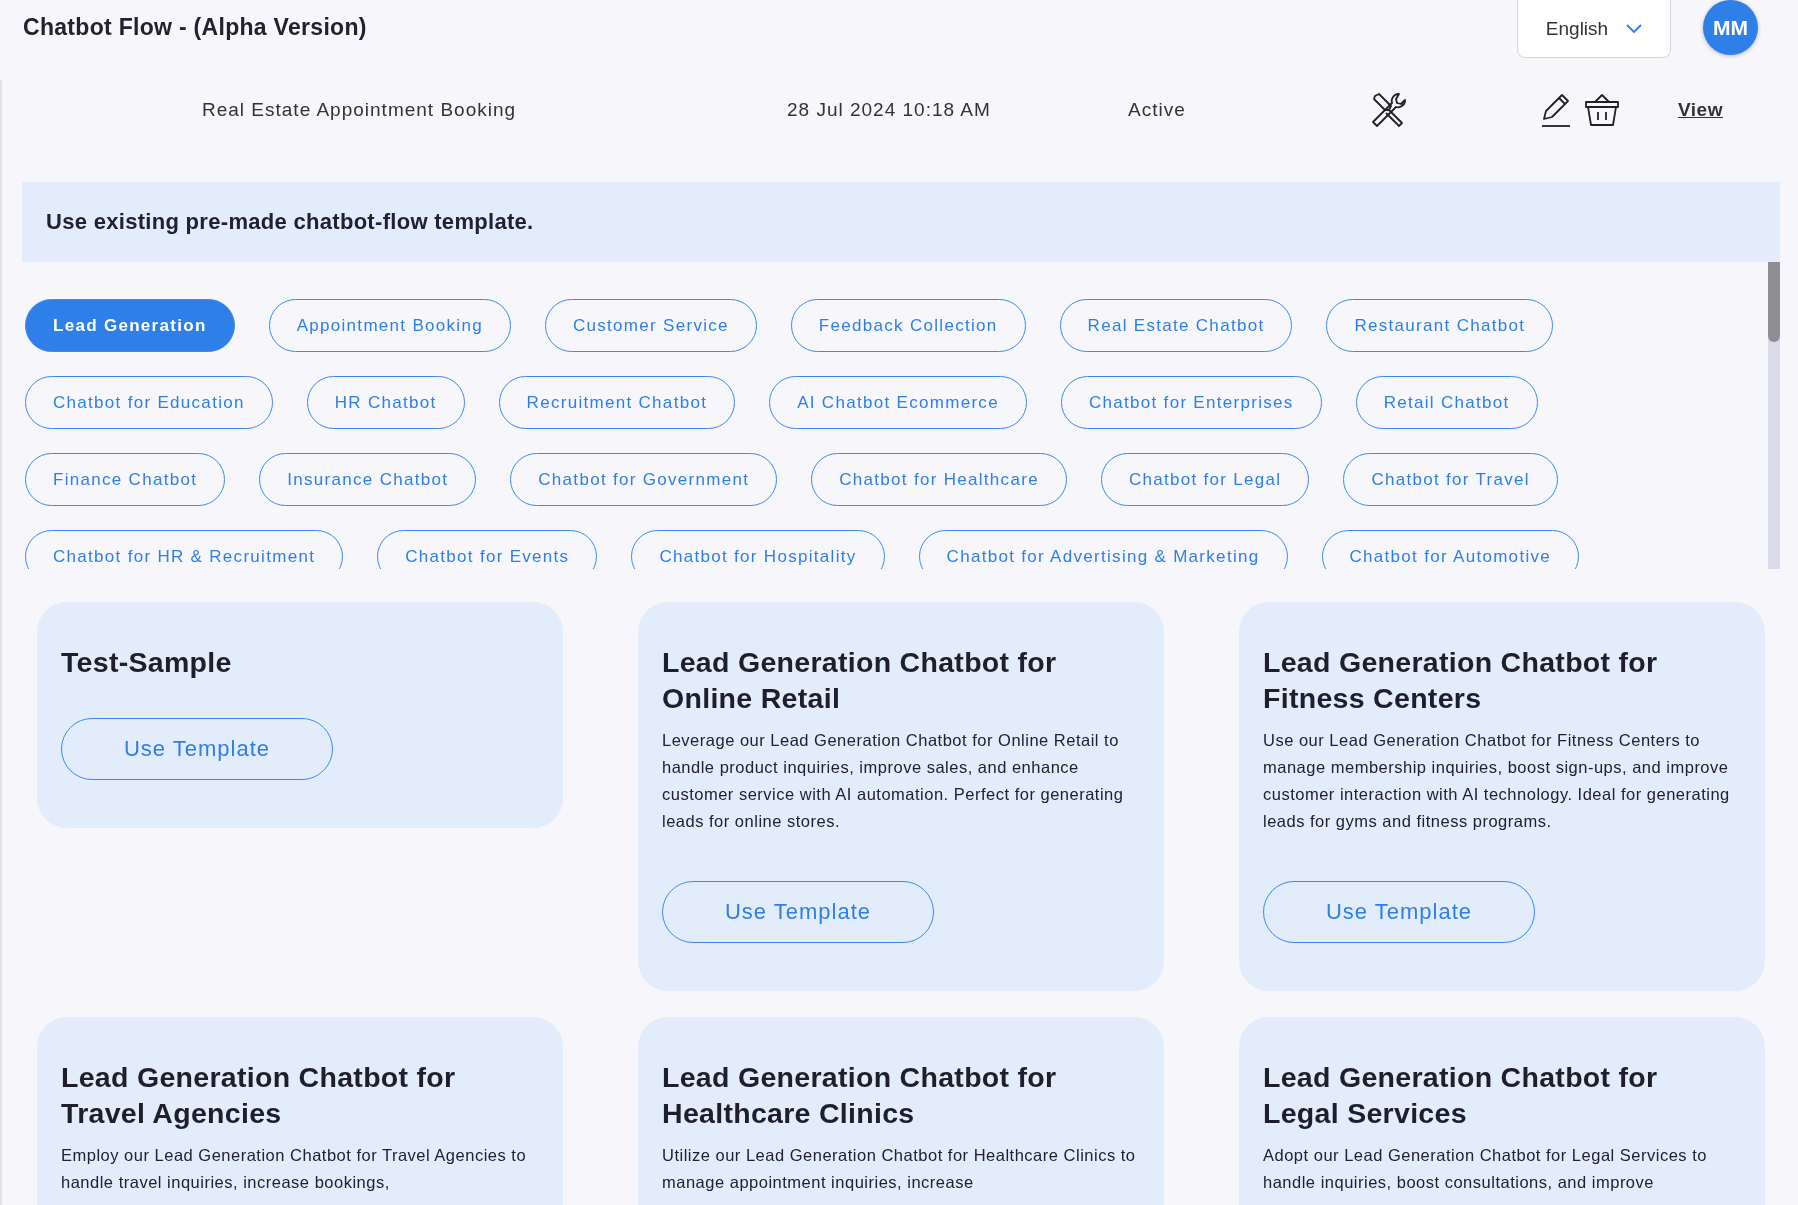 The width and height of the screenshot is (1798, 1205). I want to click on view-link: View, so click(1700, 110).